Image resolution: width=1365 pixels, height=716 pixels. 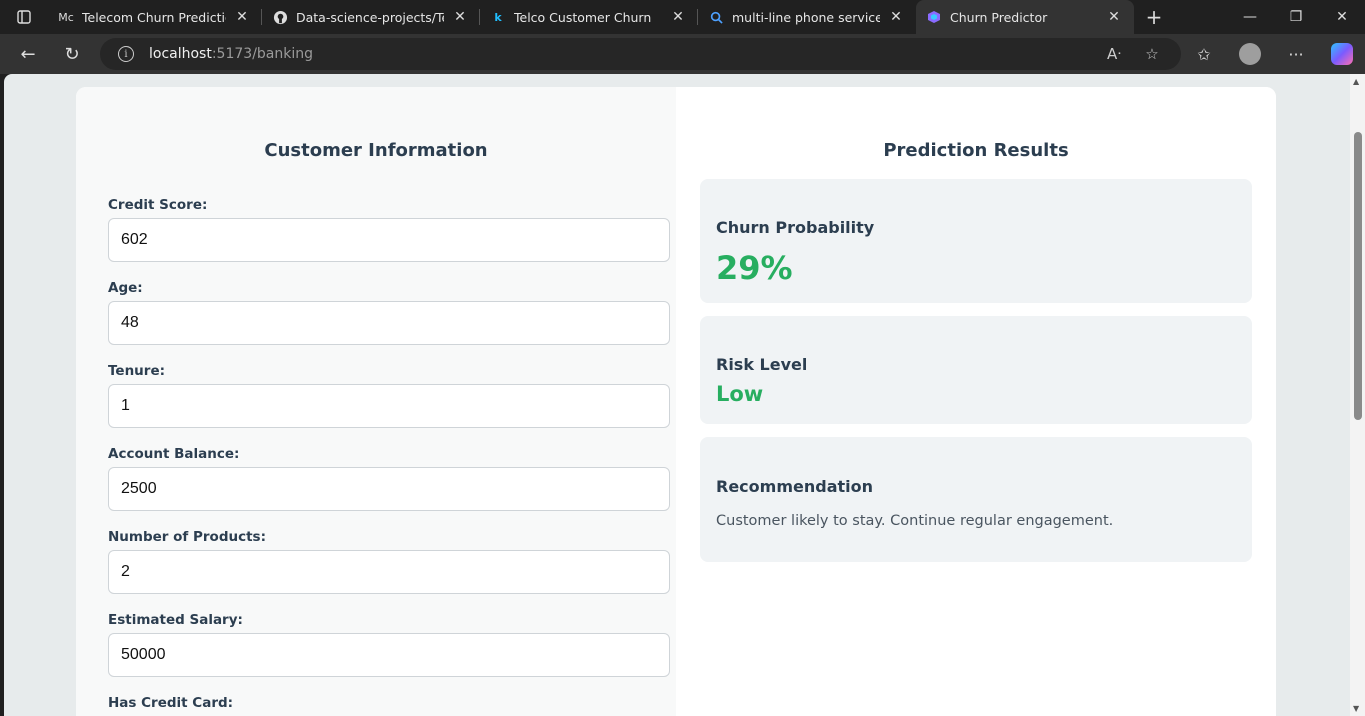 I want to click on search-icon, so click(x=716, y=17).